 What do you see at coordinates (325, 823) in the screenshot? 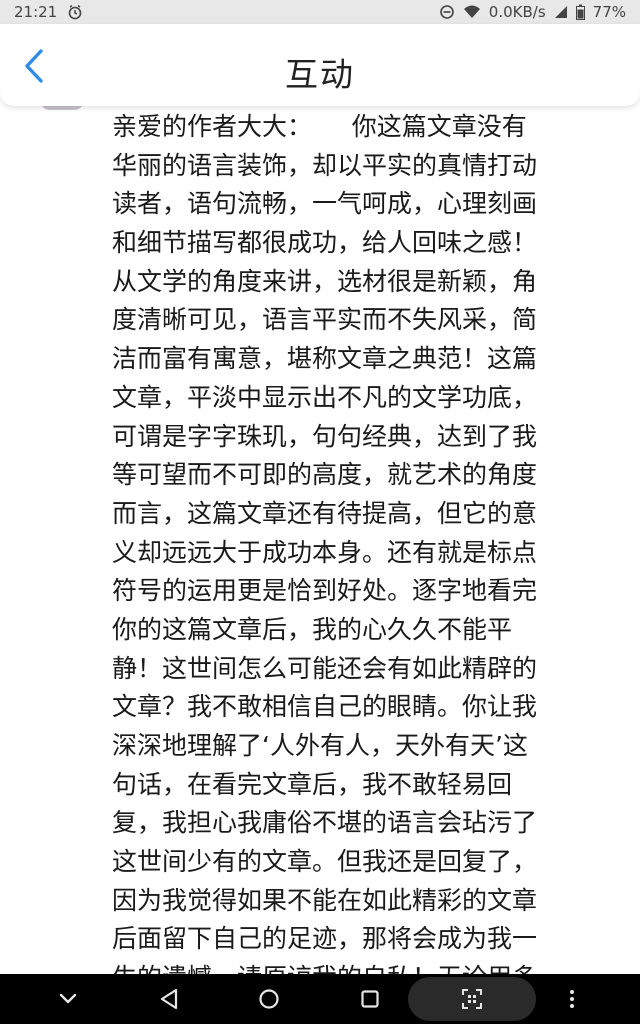
I see `comment-line: 复，我担心我庸俗不堪的语言会玷污了` at bounding box center [325, 823].